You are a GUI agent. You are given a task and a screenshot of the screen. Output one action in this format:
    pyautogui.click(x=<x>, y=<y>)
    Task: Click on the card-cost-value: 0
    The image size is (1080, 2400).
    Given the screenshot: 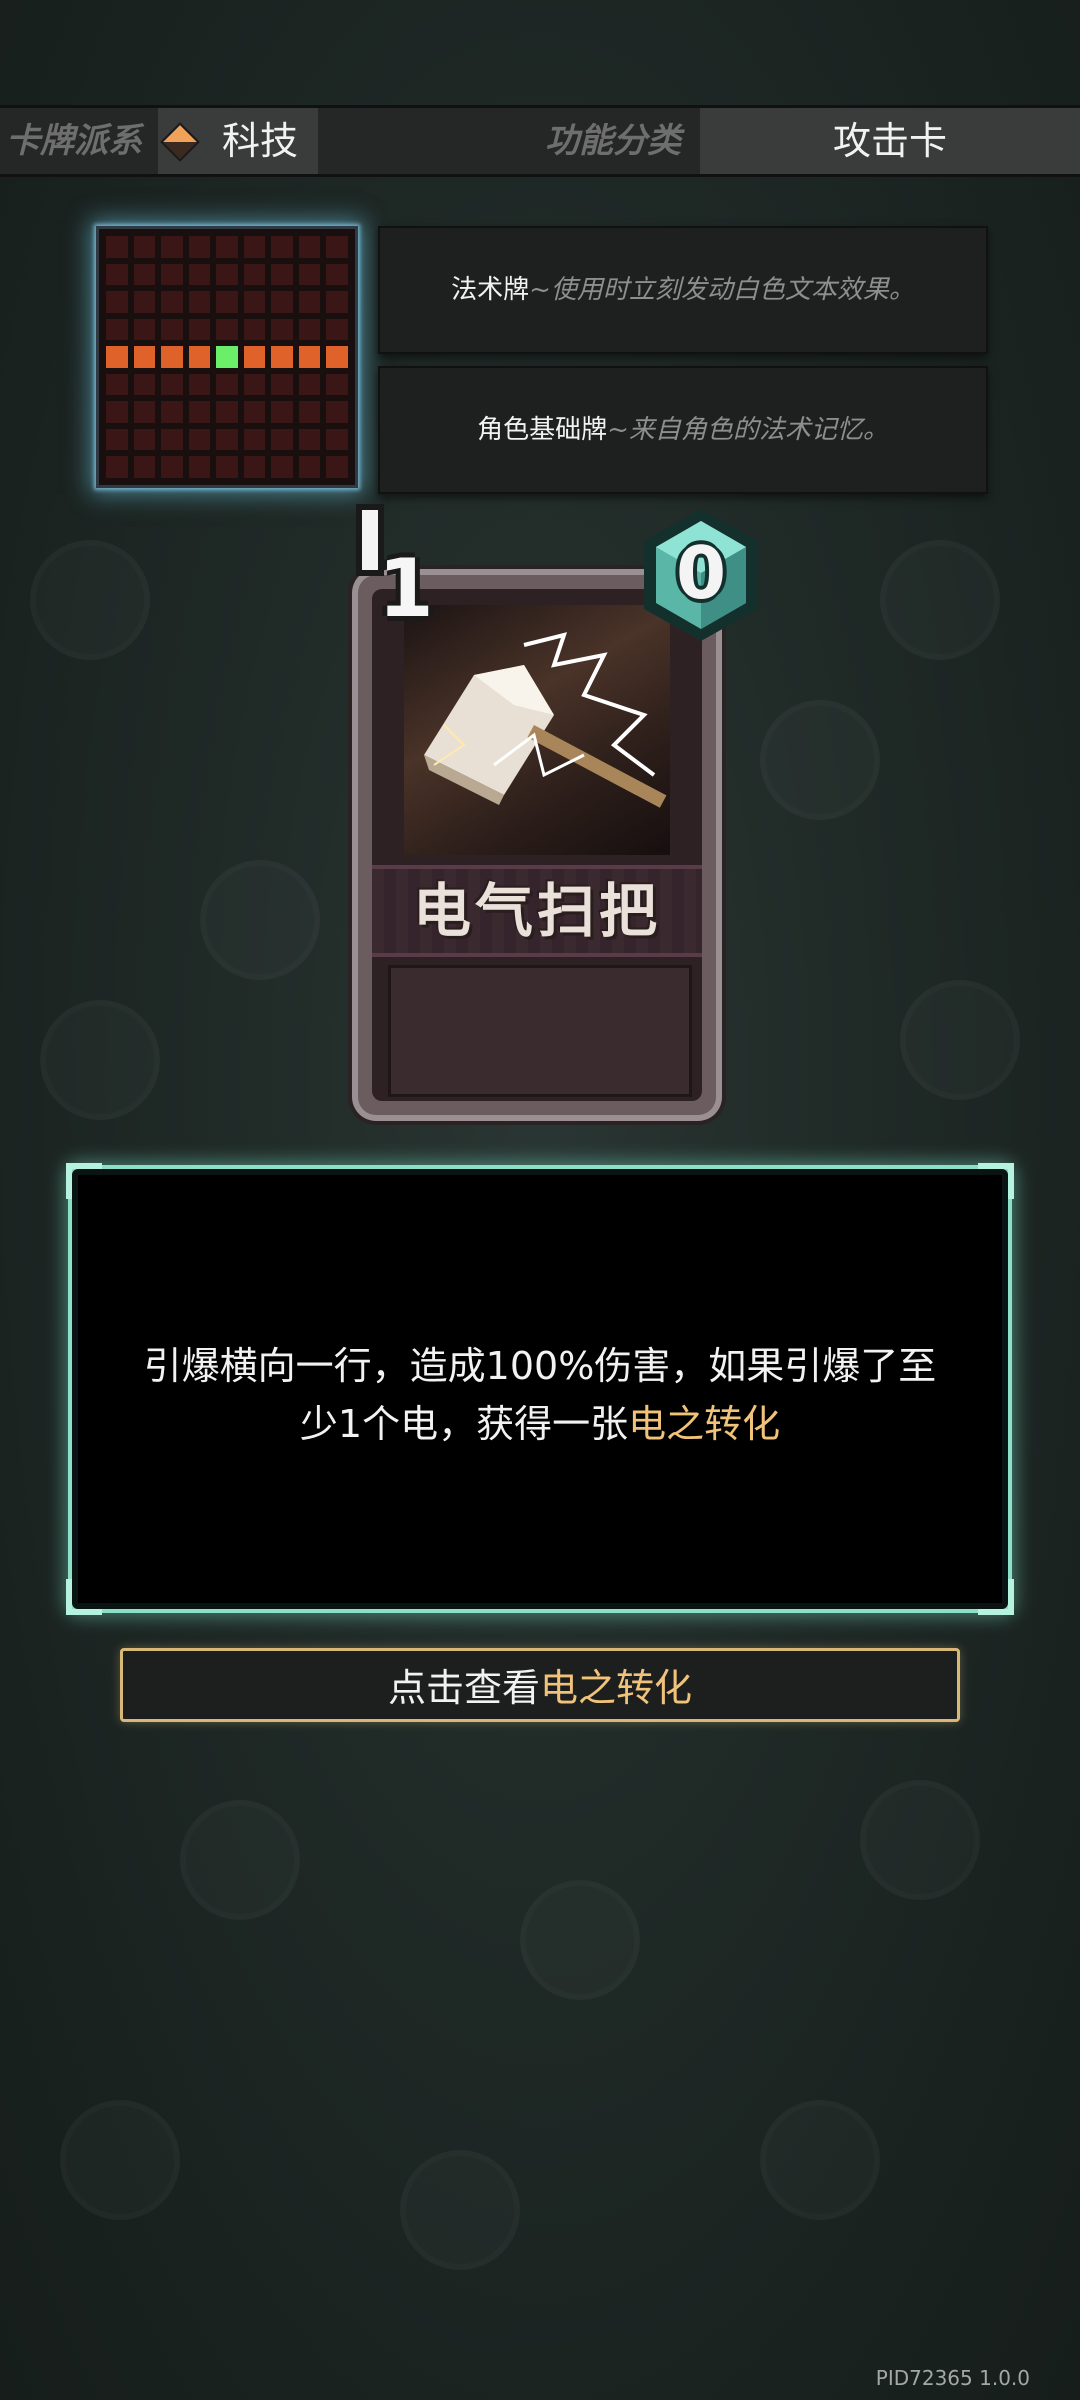 What is the action you would take?
    pyautogui.click(x=701, y=573)
    